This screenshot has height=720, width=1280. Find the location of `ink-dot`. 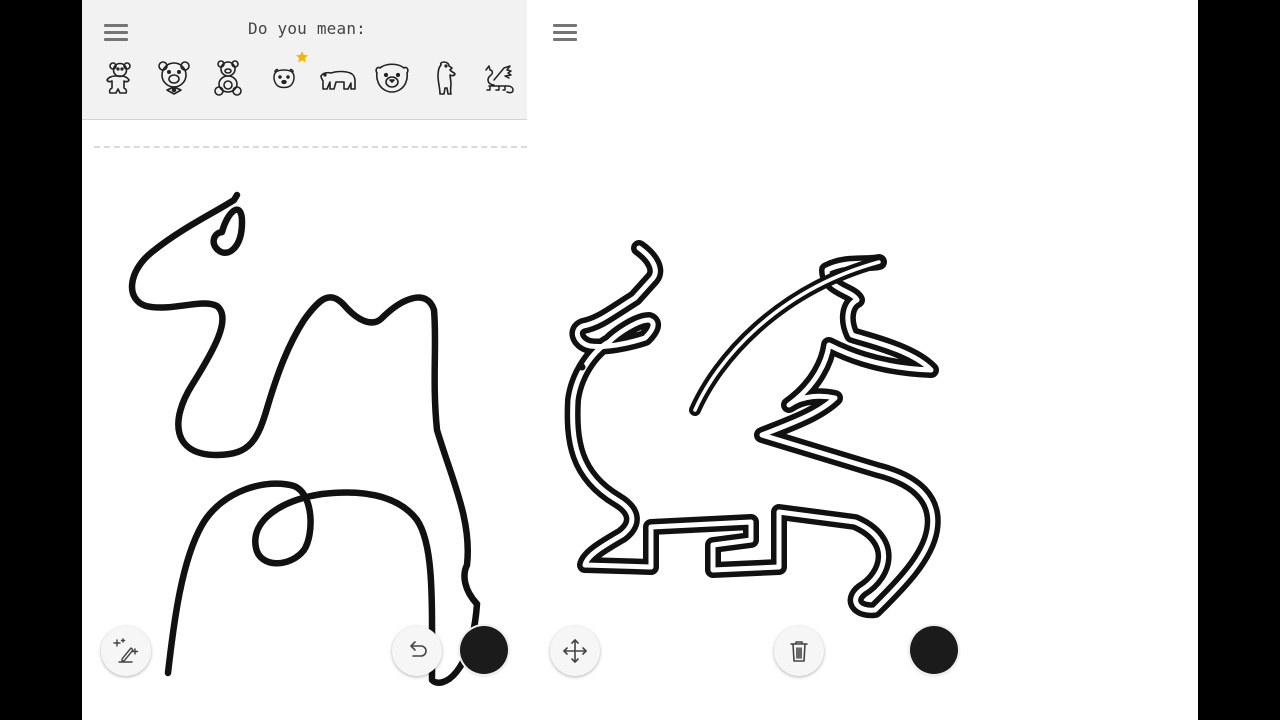

ink-dot is located at coordinates (582, 367).